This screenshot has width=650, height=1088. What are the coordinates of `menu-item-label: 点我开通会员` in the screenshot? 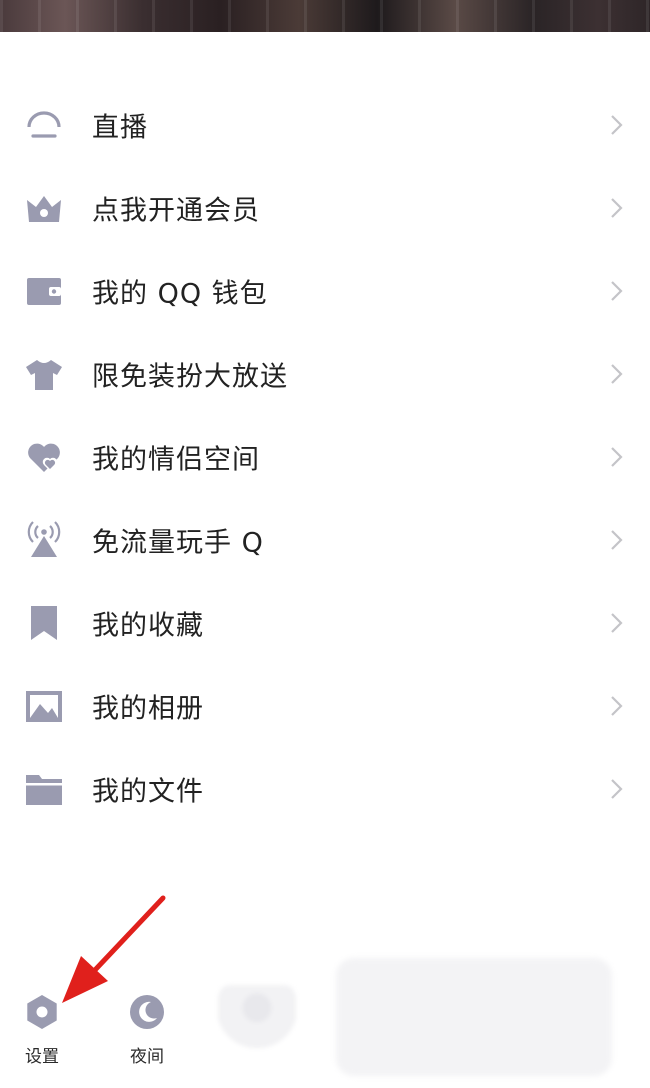 It's located at (176, 210).